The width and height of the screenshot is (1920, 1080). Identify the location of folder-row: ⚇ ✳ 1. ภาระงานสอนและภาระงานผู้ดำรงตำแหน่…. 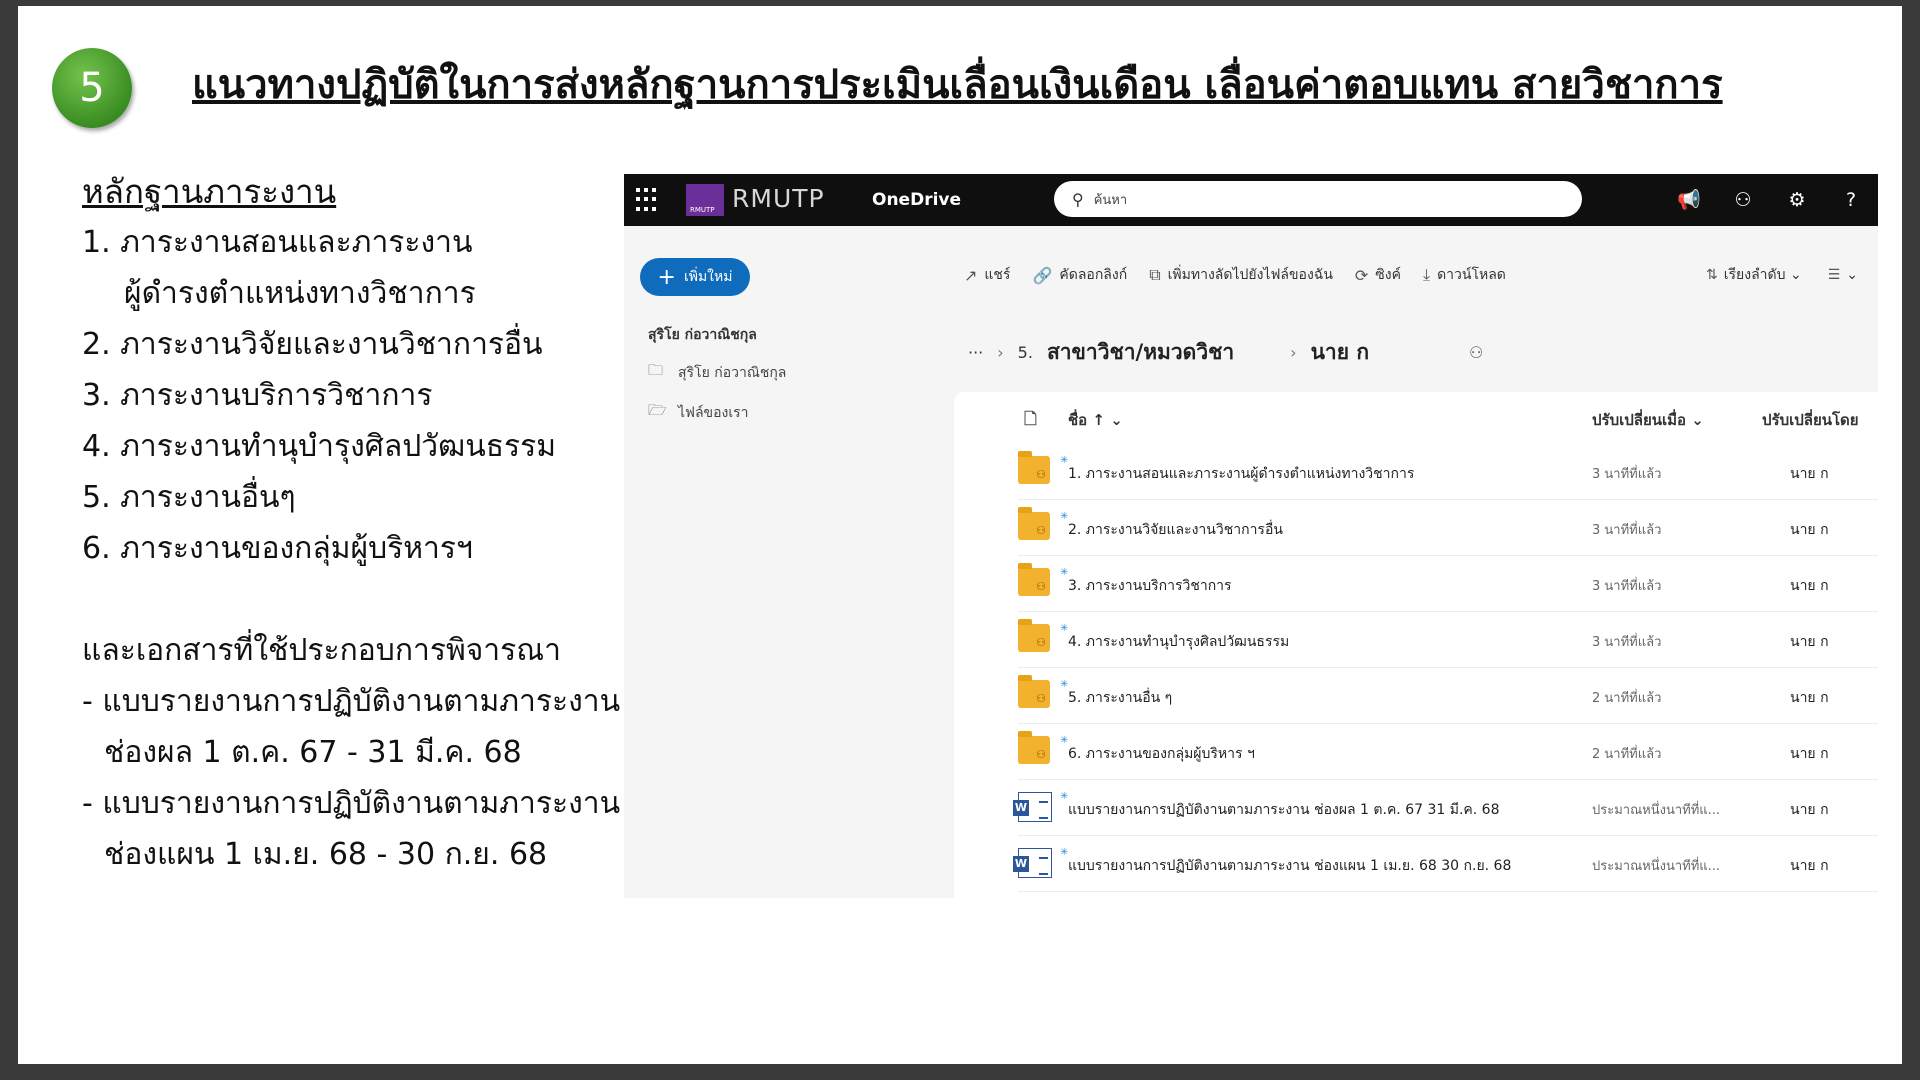
(1448, 472).